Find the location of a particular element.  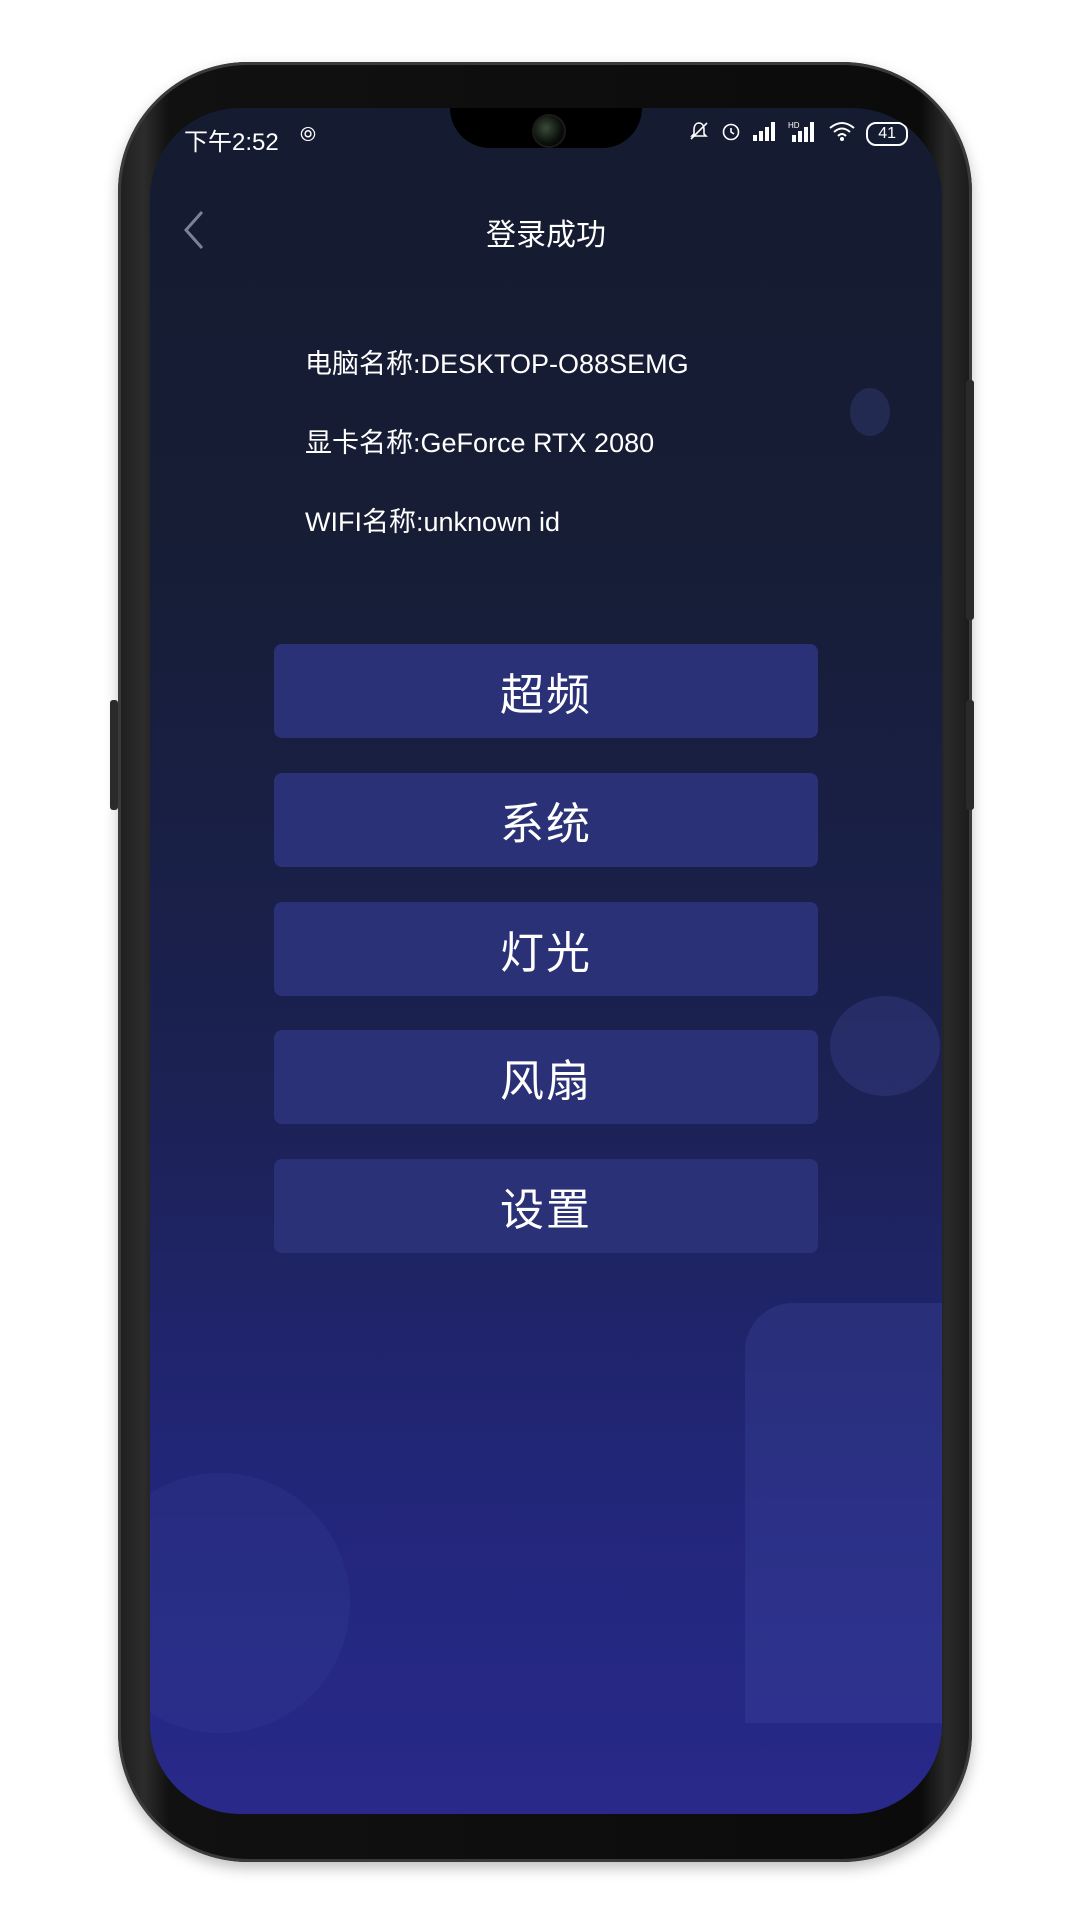

page-title: 登录成功 is located at coordinates (546, 235).